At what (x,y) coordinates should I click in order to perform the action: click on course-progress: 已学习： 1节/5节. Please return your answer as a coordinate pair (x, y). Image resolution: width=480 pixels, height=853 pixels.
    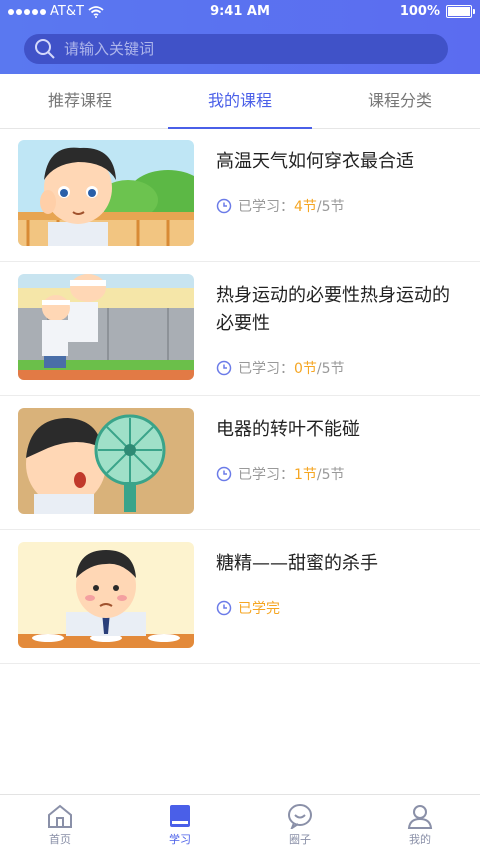
    Looking at the image, I should click on (280, 474).